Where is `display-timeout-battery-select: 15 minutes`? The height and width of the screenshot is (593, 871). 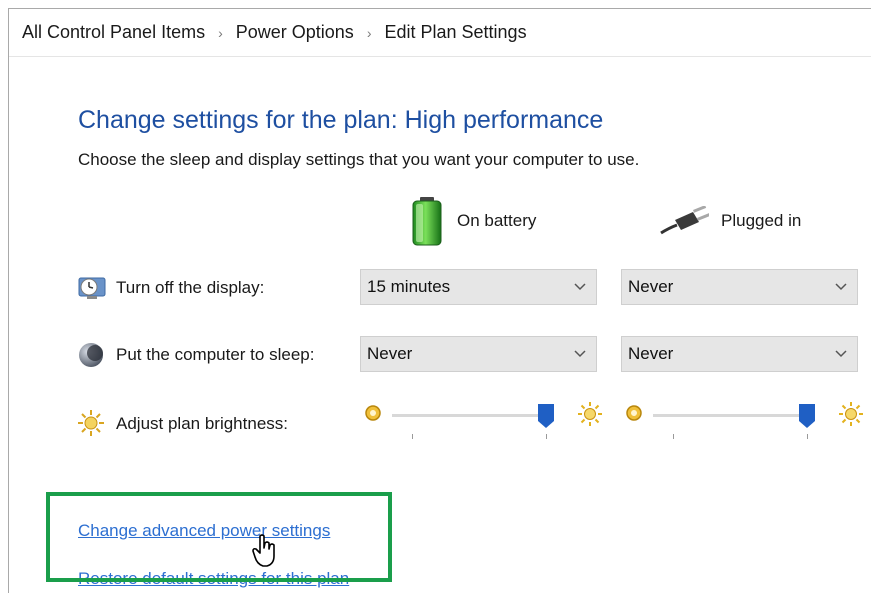
display-timeout-battery-select: 15 minutes is located at coordinates (478, 287).